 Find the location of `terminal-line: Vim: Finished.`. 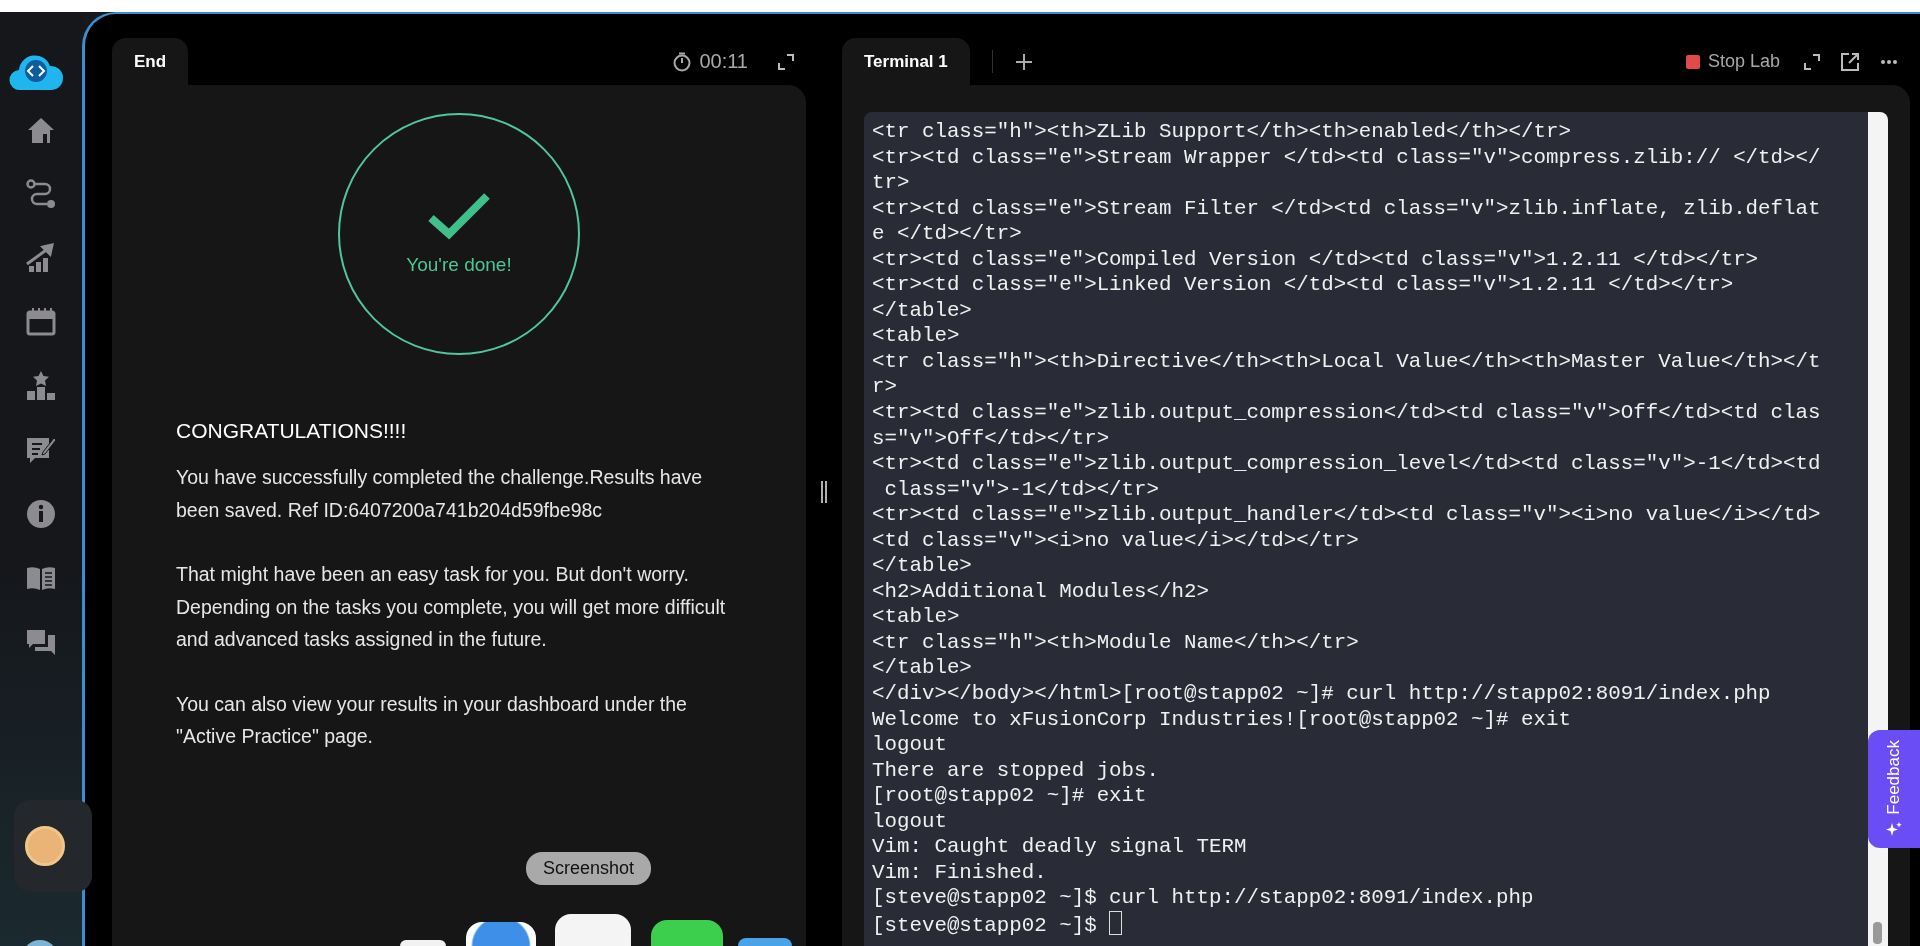

terminal-line: Vim: Finished. is located at coordinates (959, 872).